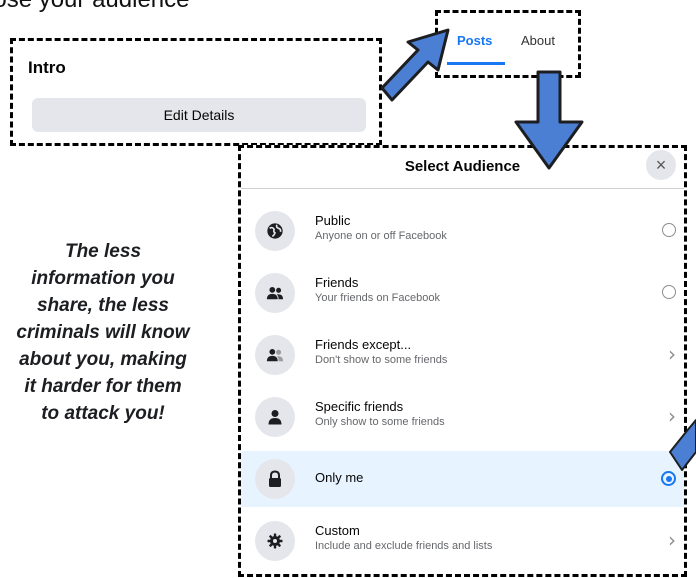  Describe the element at coordinates (682, 445) in the screenshot. I see `arrow-to-only-me` at that location.